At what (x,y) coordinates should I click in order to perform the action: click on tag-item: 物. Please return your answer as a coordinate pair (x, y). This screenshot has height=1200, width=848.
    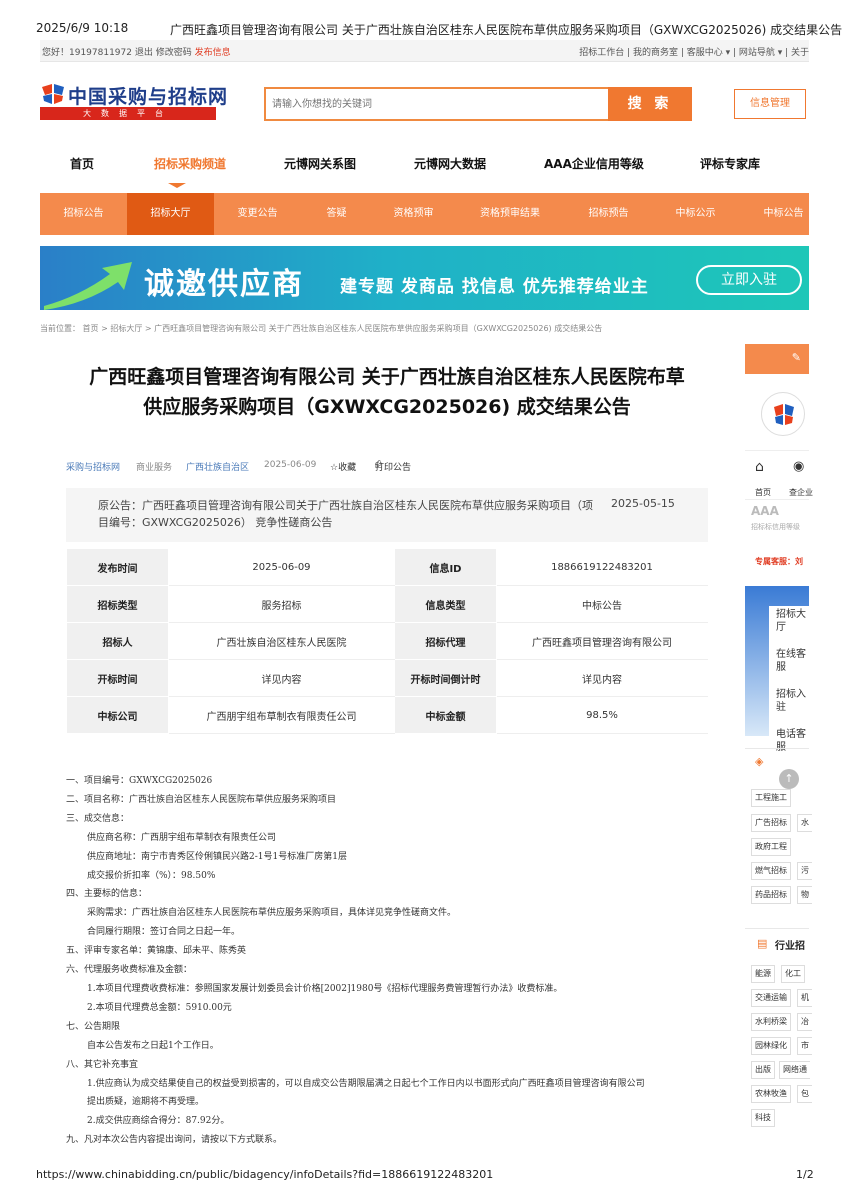
    Looking at the image, I should click on (804, 895).